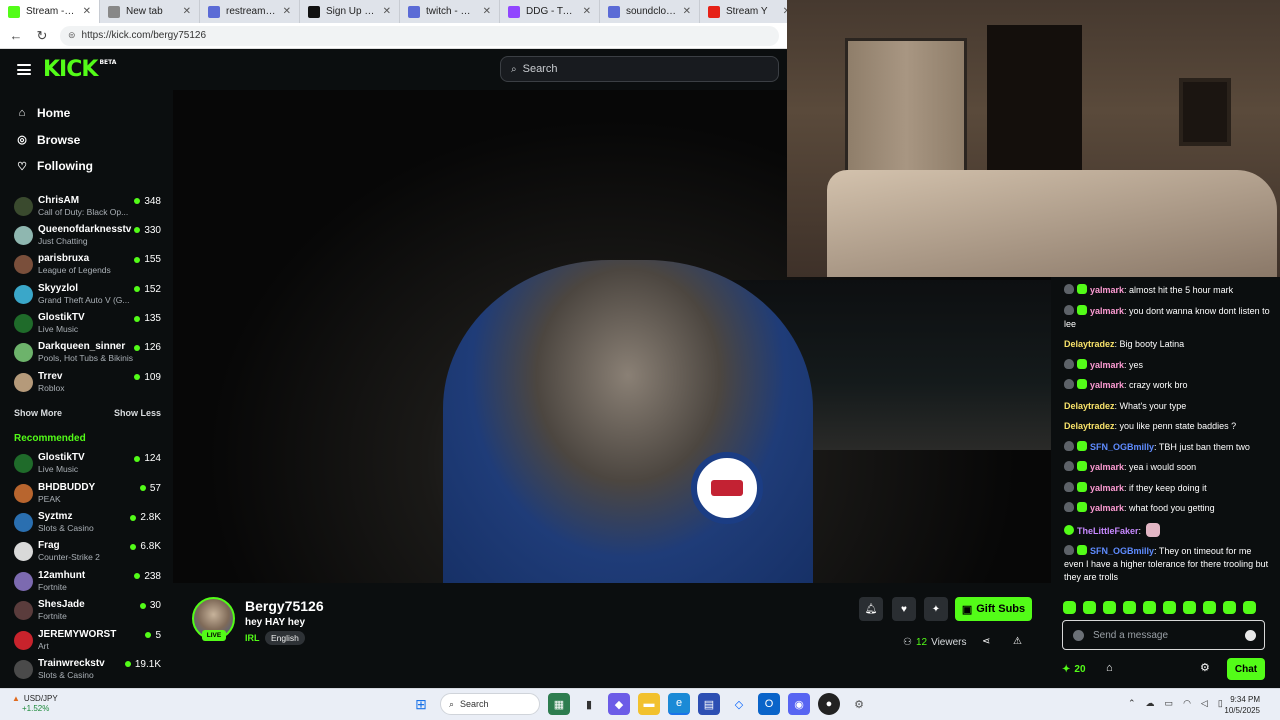 The image size is (1280, 720). What do you see at coordinates (86, 495) in the screenshot?
I see `channel-item: BHDBUDDY PEAK 57` at bounding box center [86, 495].